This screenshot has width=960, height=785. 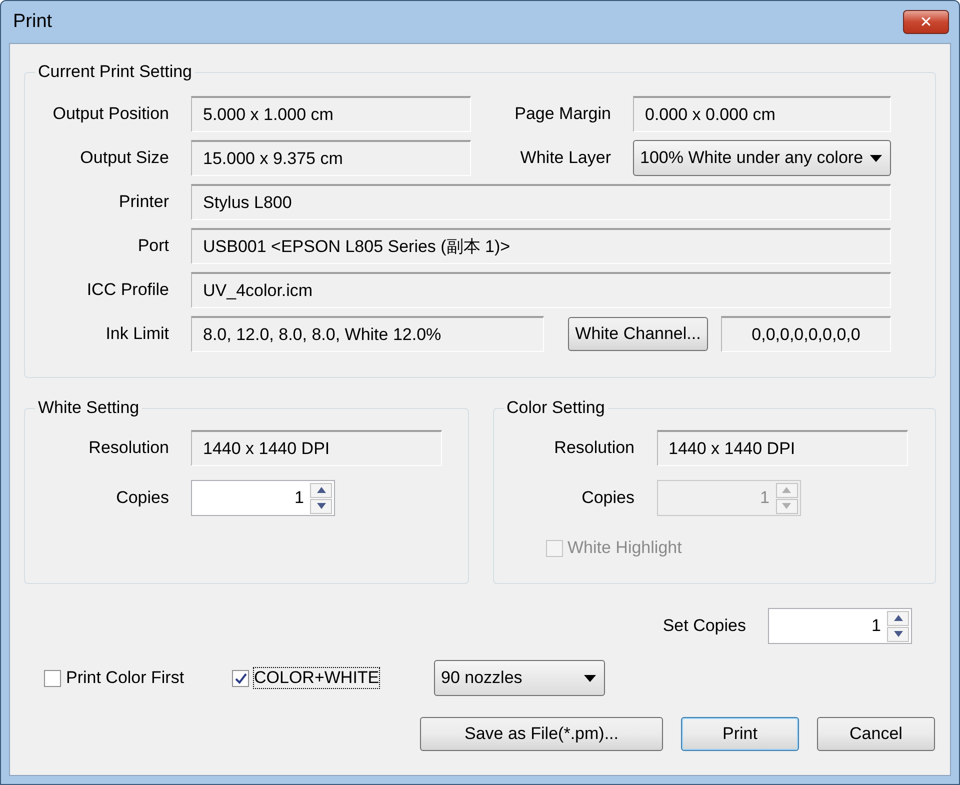 I want to click on icc-profile-field: UV_4color.icm, so click(x=541, y=290).